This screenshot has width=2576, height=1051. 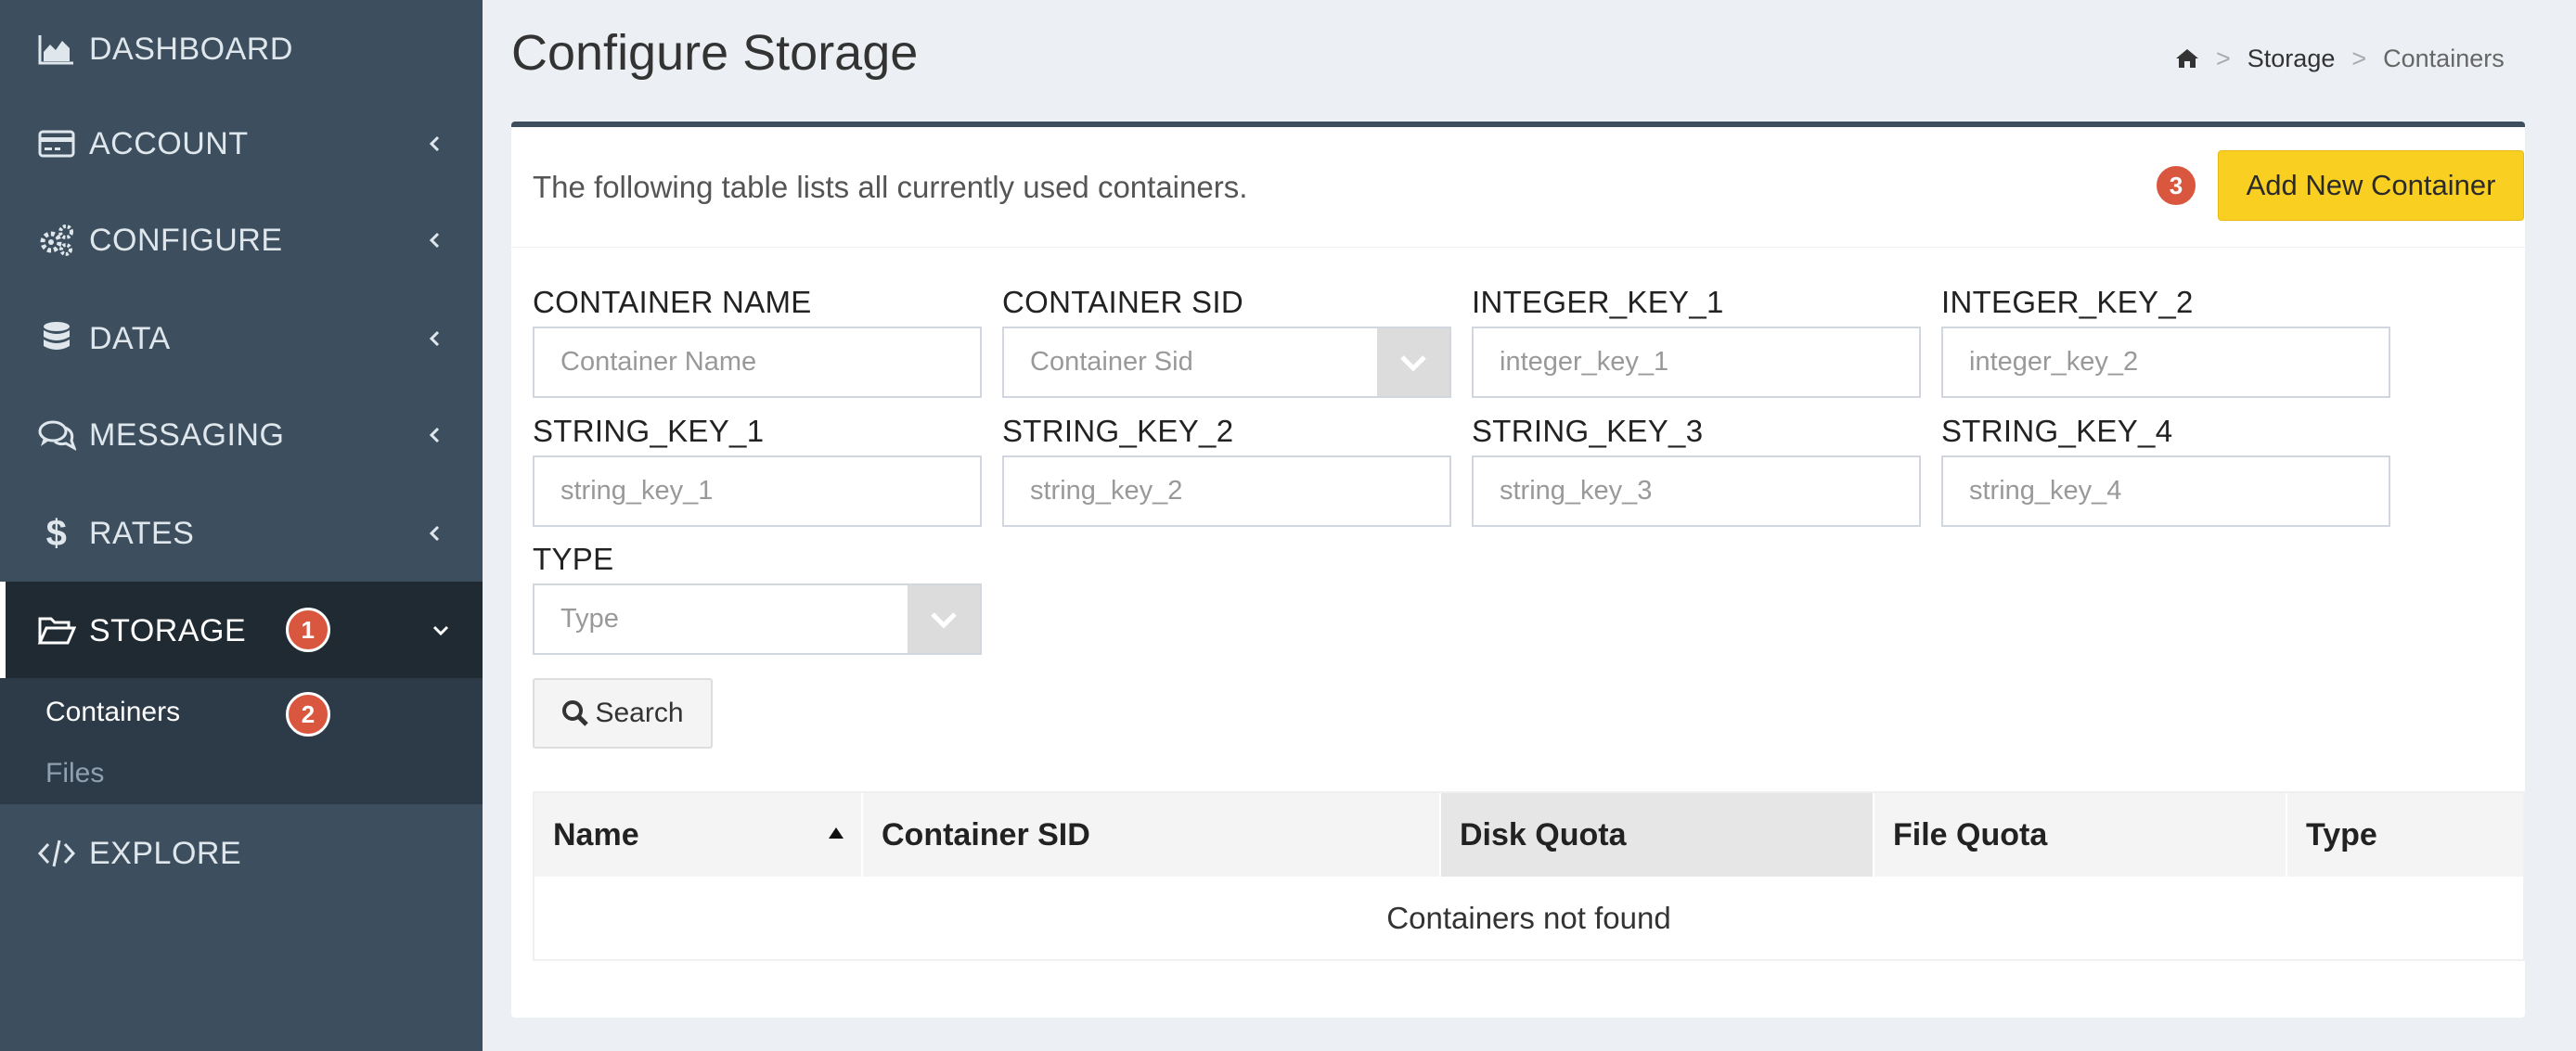 What do you see at coordinates (672, 302) in the screenshot?
I see `container-name-label: CONTAINER NAME` at bounding box center [672, 302].